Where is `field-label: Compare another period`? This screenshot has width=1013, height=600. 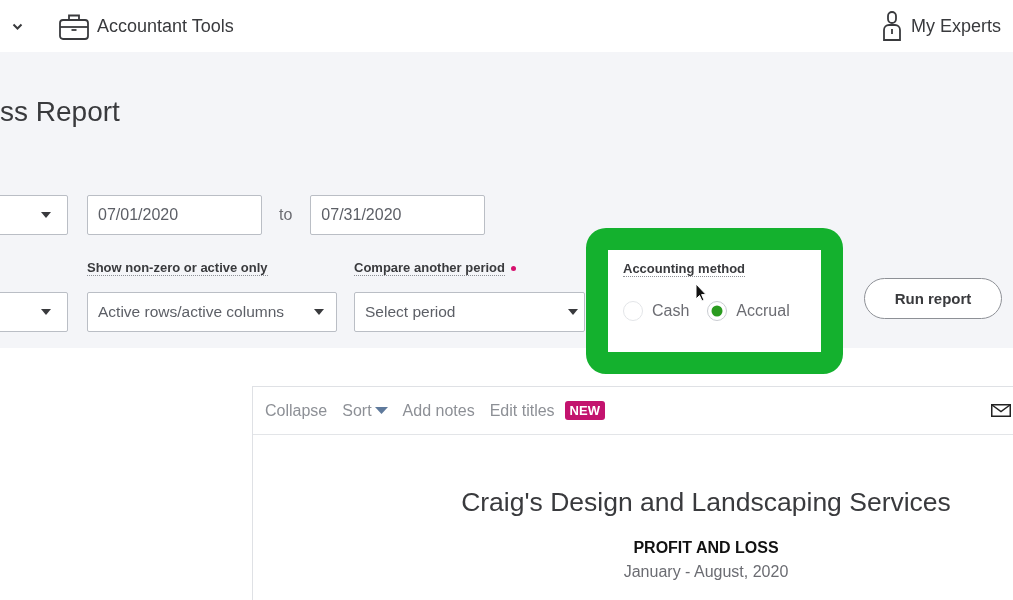
field-label: Compare another period is located at coordinates (429, 268).